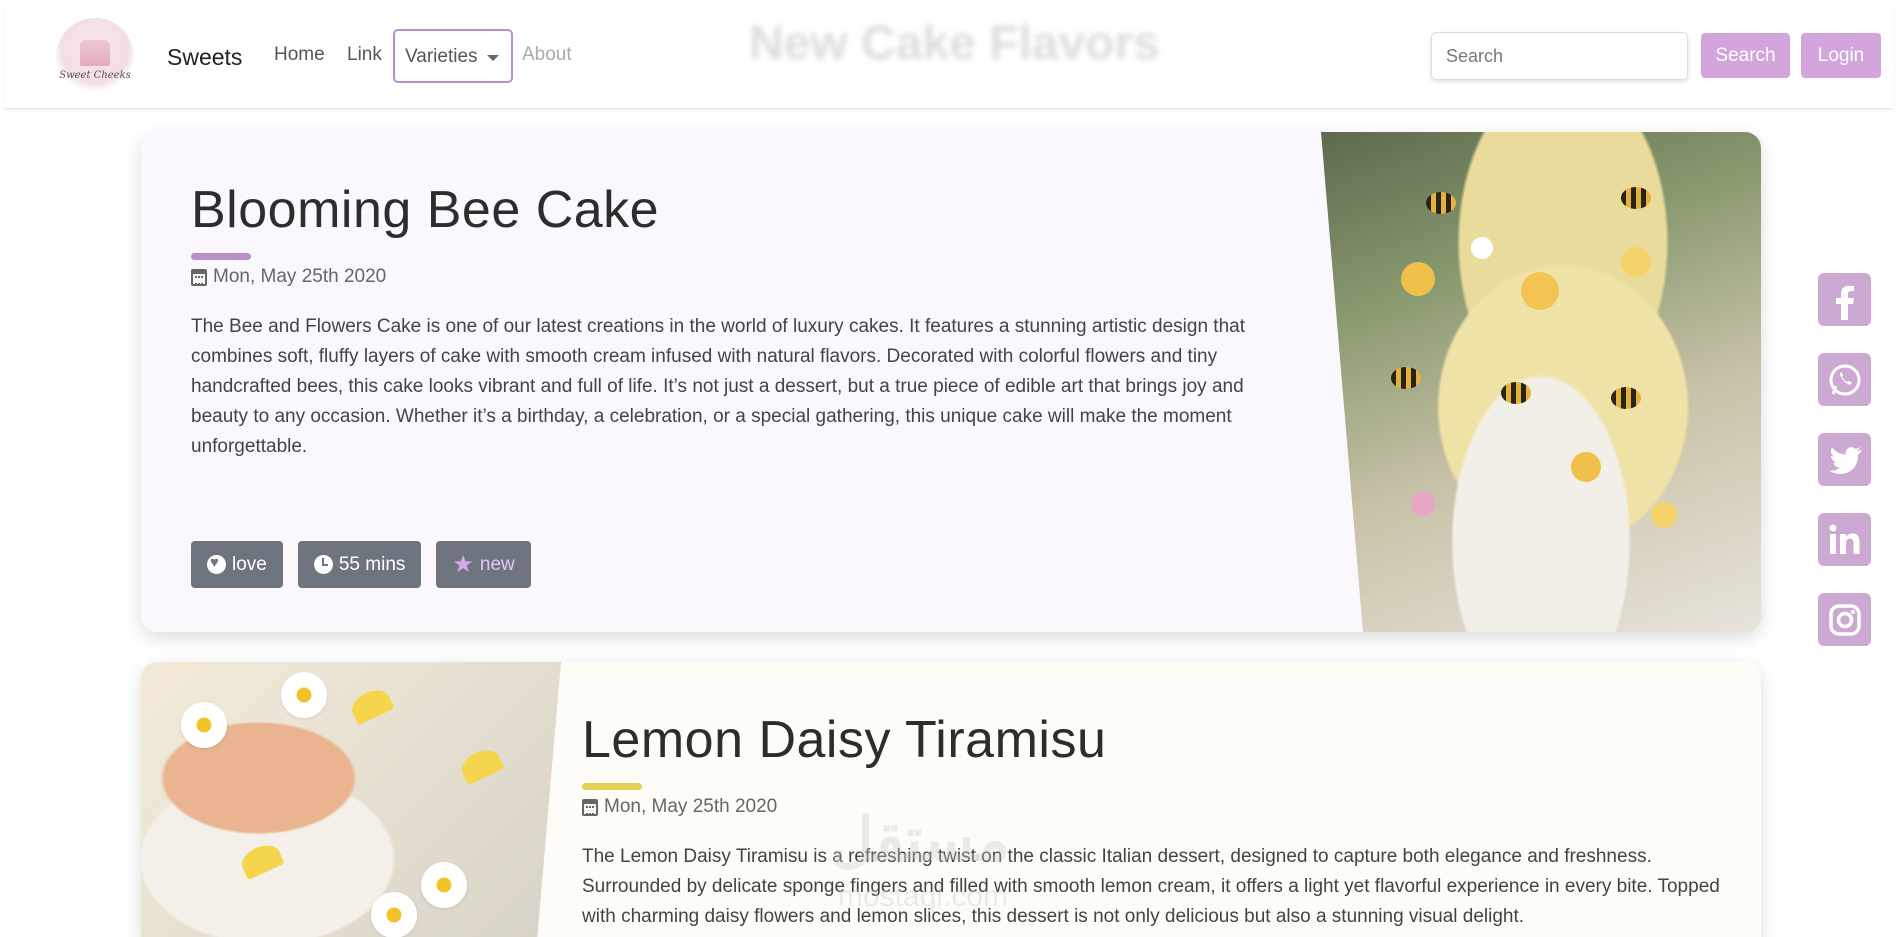 The width and height of the screenshot is (1897, 937). I want to click on bee-cake-image, so click(1541, 382).